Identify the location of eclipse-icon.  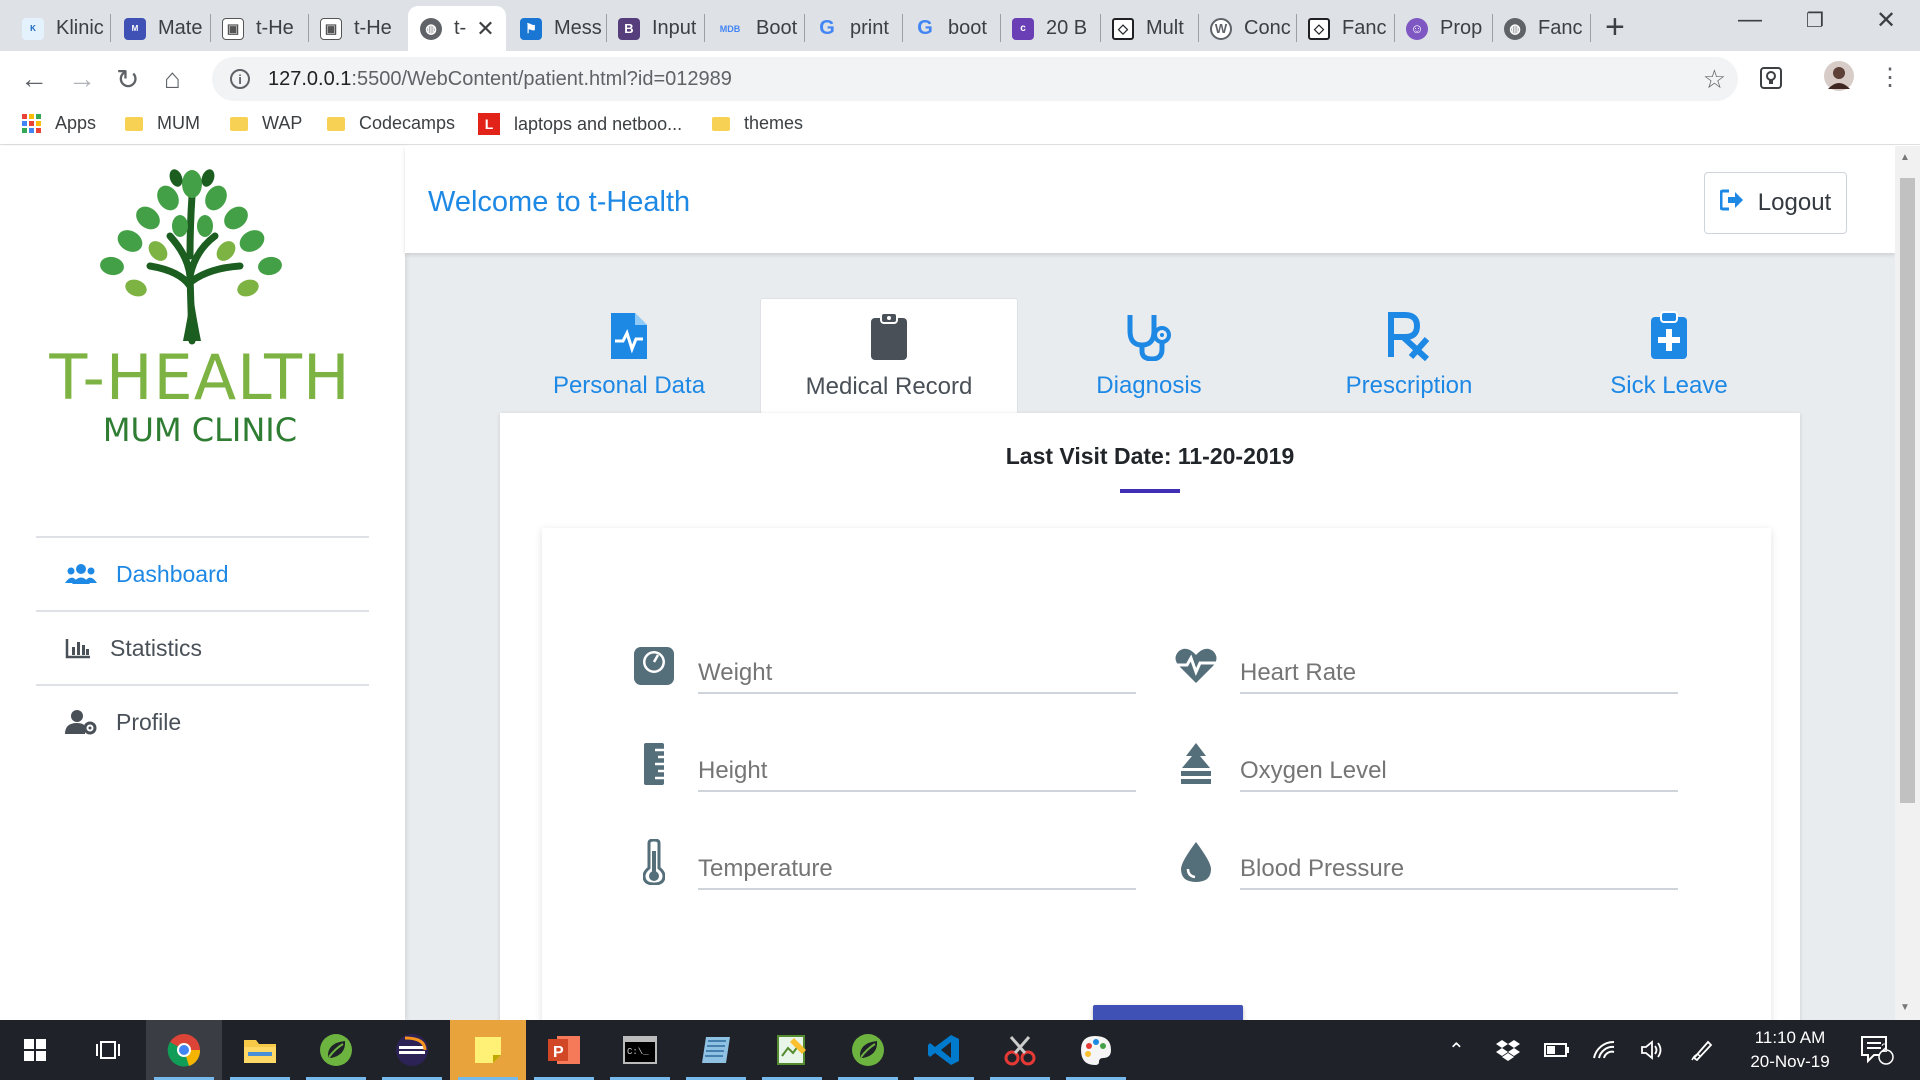
(412, 1050).